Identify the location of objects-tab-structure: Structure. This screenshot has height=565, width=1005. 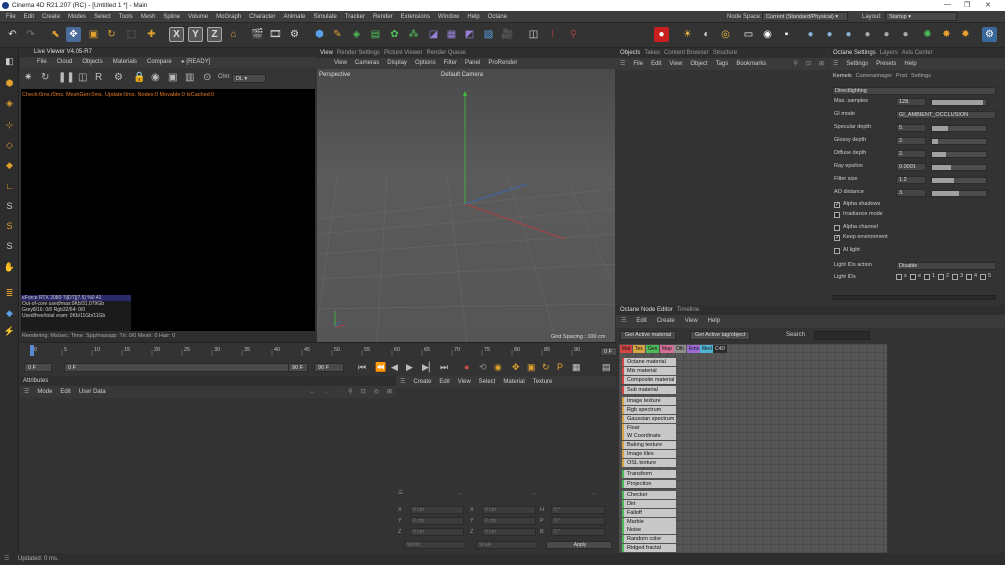
(725, 53).